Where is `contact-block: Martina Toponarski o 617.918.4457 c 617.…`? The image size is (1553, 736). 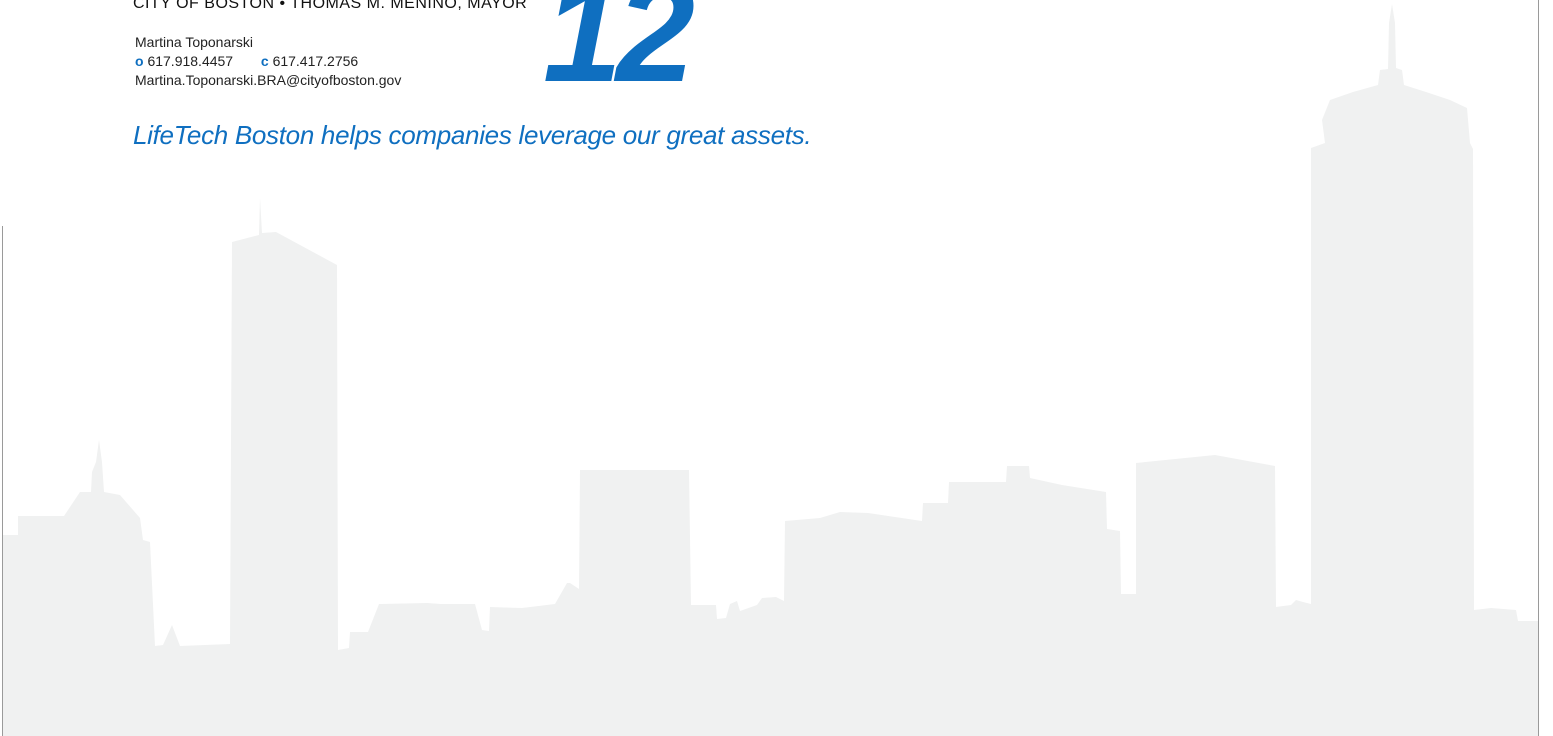 contact-block: Martina Toponarski o 617.918.4457 c 617.… is located at coordinates (268, 61).